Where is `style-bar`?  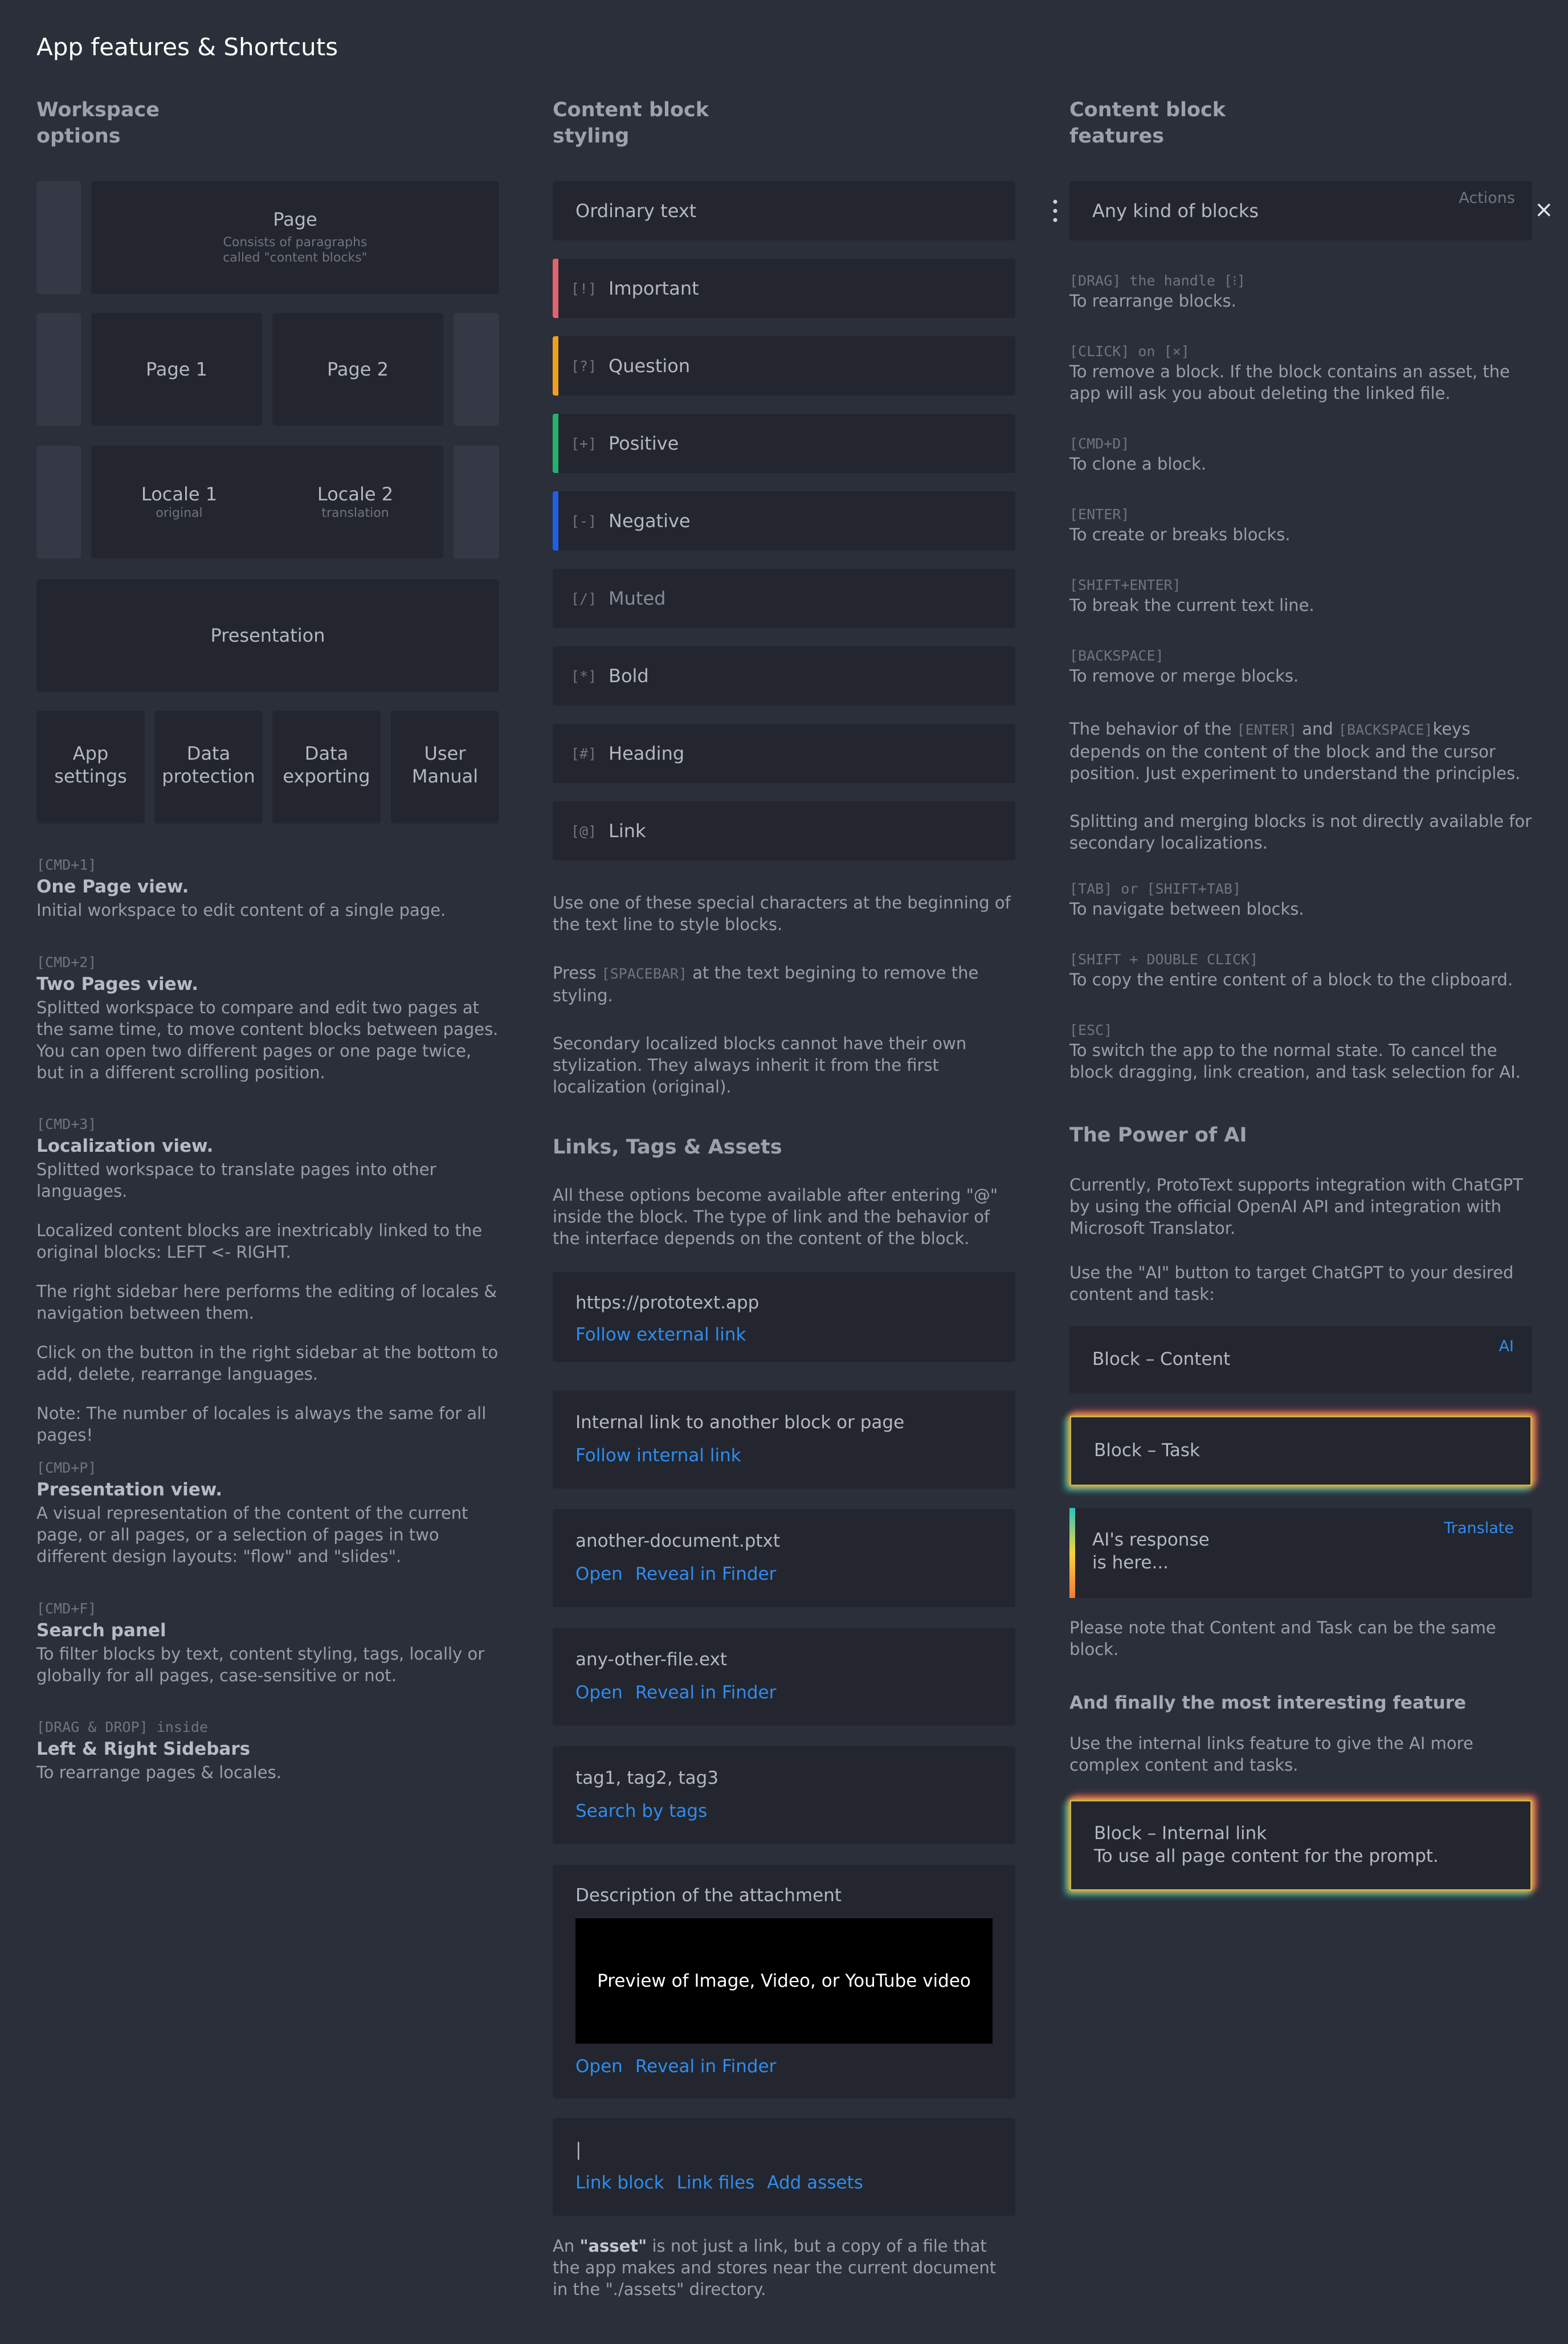 style-bar is located at coordinates (555, 288).